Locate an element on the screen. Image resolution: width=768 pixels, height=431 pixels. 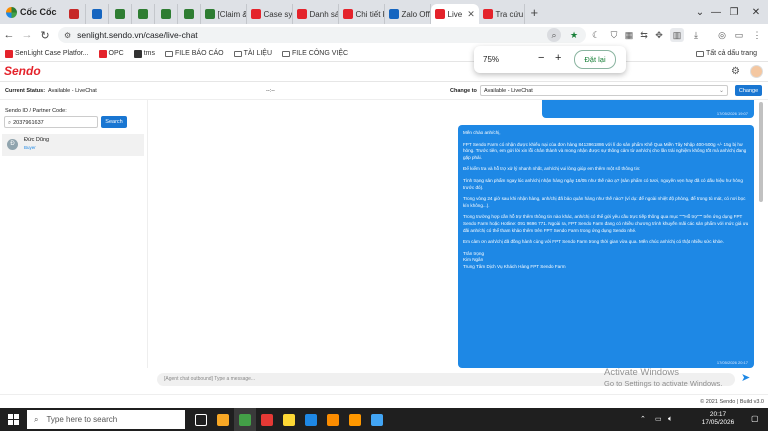
browser-tab: [Claim & is located at coordinates (224, 14).